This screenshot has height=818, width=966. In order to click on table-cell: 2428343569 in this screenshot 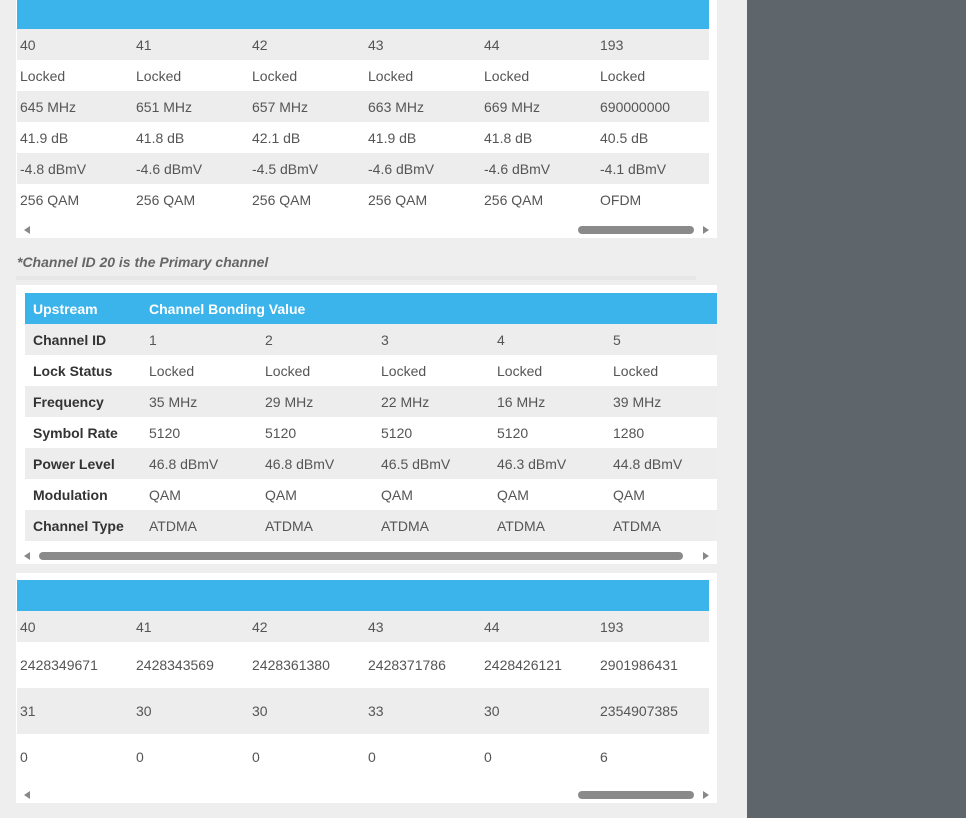, I will do `click(175, 665)`.